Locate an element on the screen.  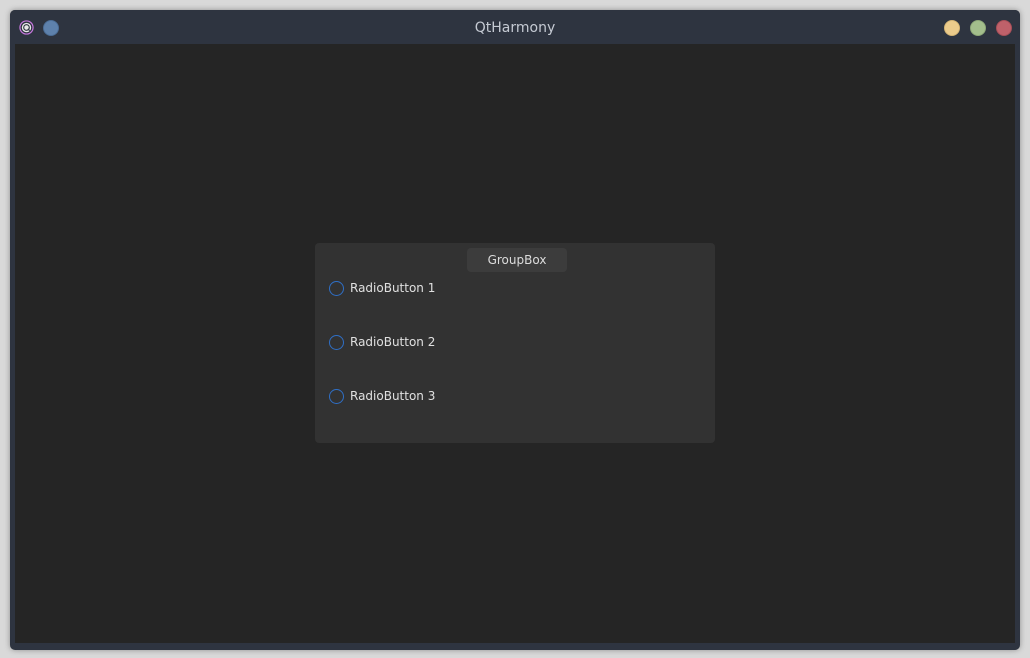
radio-button-1: RadioButton 1 is located at coordinates (382, 288).